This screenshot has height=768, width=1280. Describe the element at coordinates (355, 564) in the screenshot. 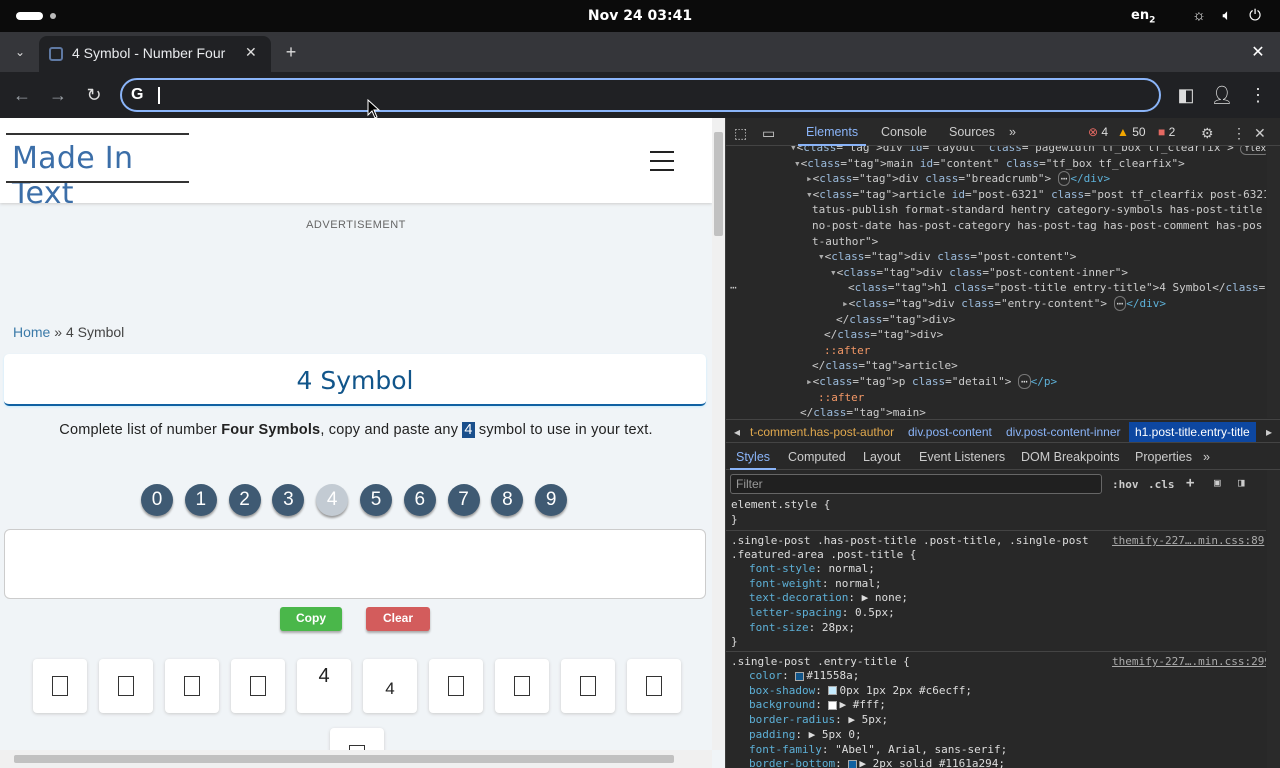

I see `symbol-text-area` at that location.